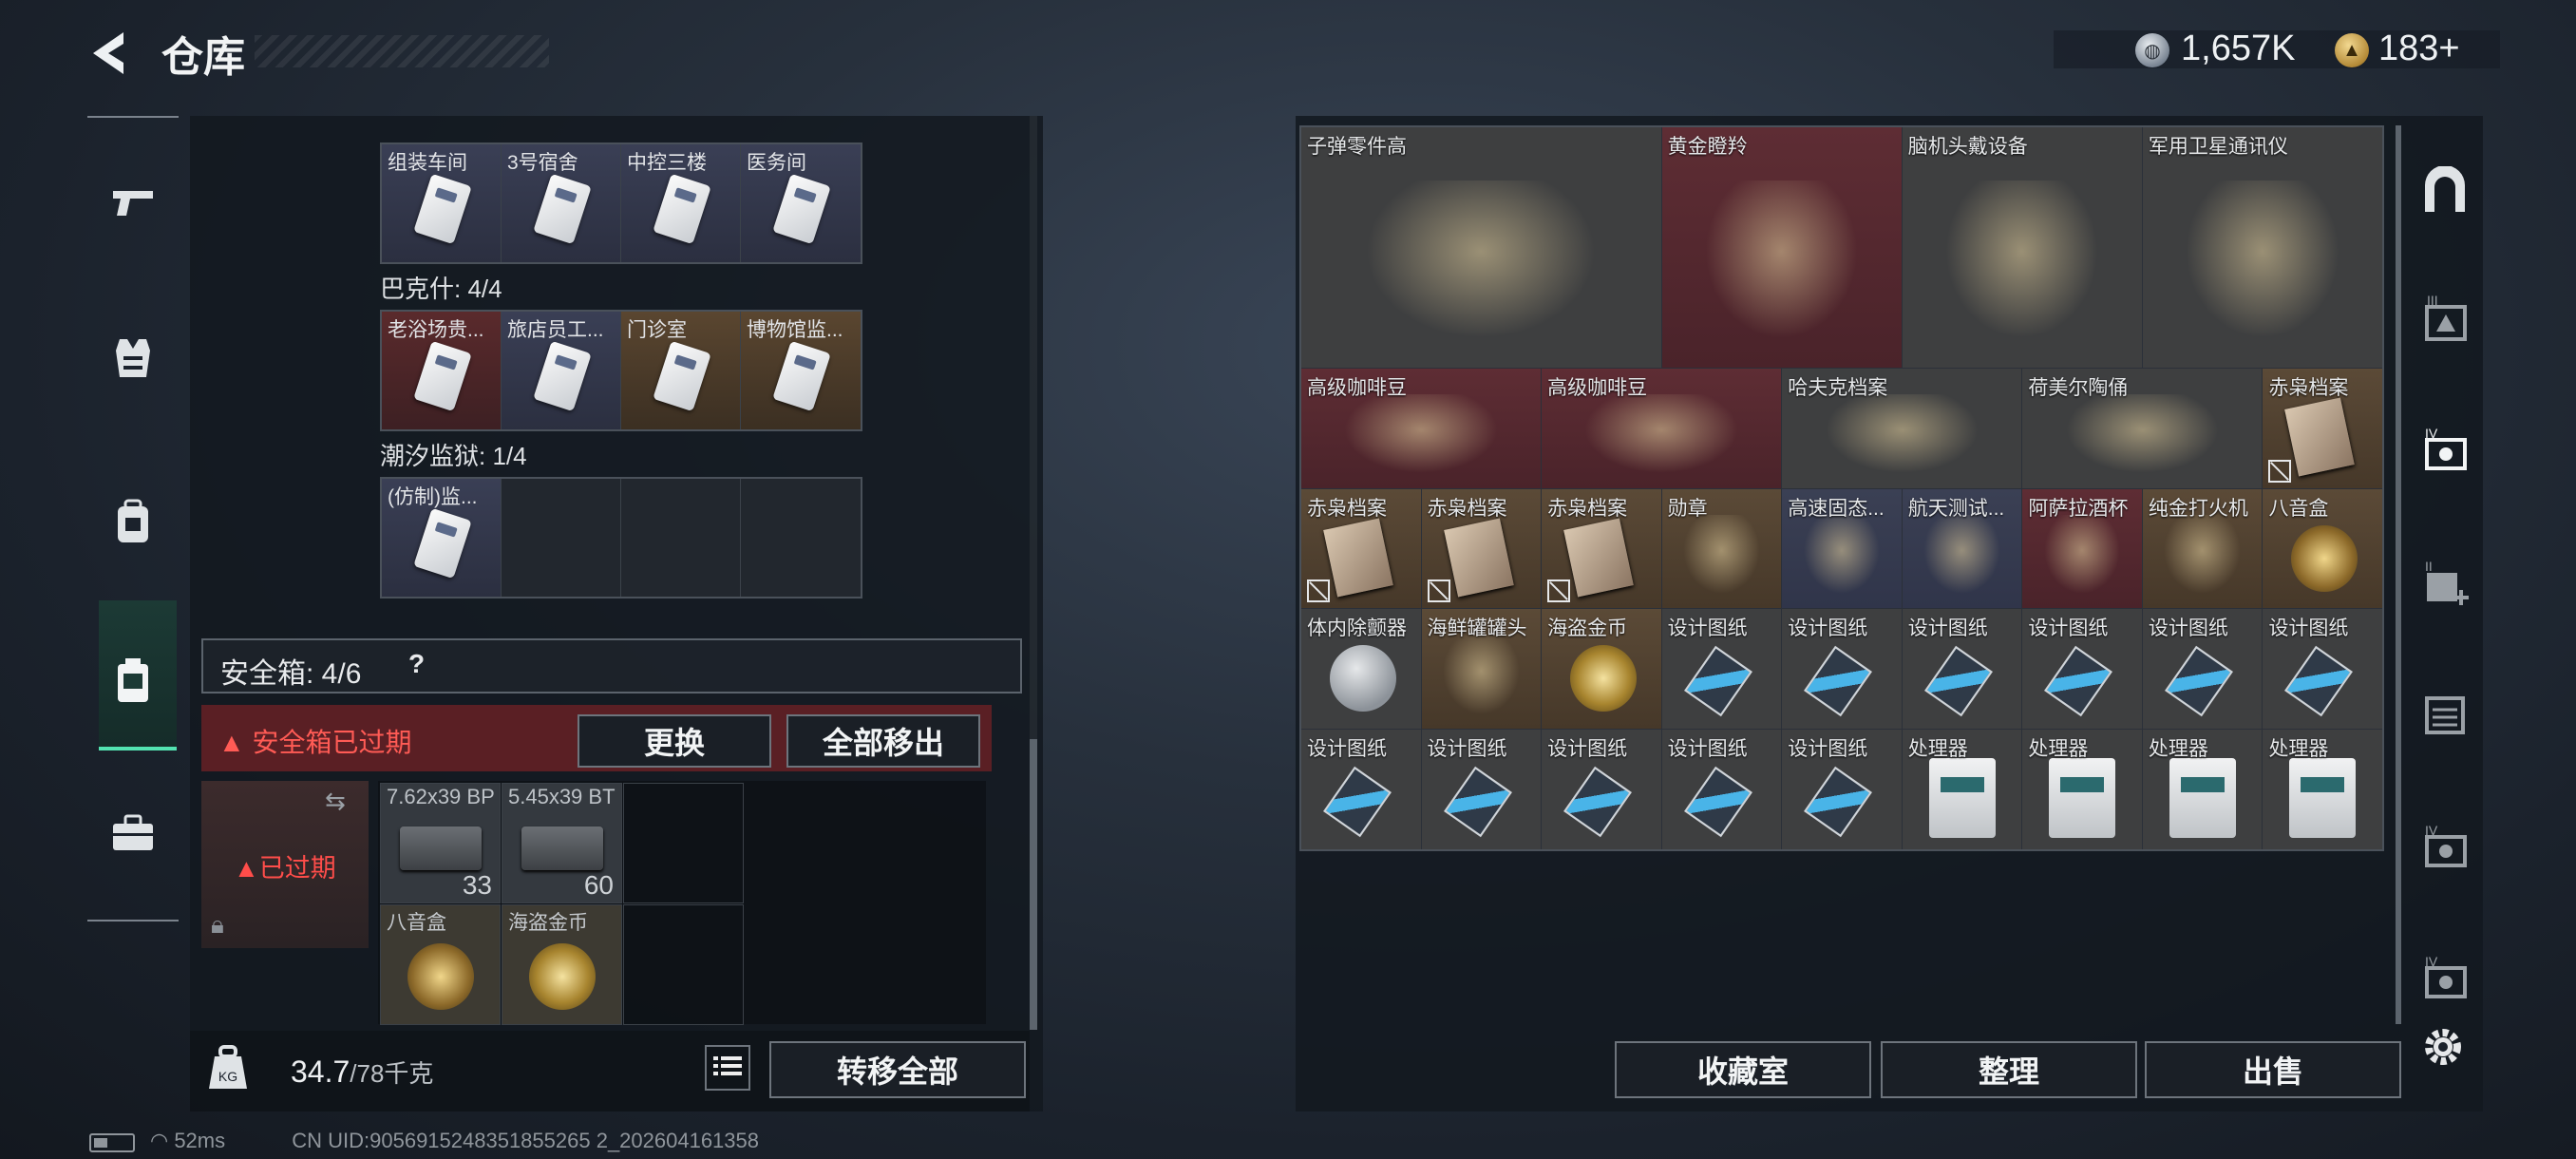  Describe the element at coordinates (2445, 192) in the screenshot. I see `stash-tab-icon` at that location.